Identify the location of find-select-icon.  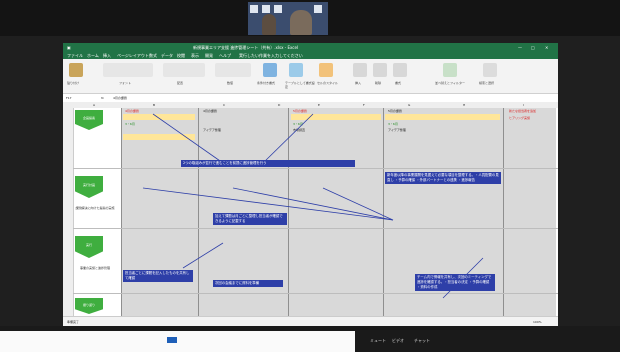
(490, 70).